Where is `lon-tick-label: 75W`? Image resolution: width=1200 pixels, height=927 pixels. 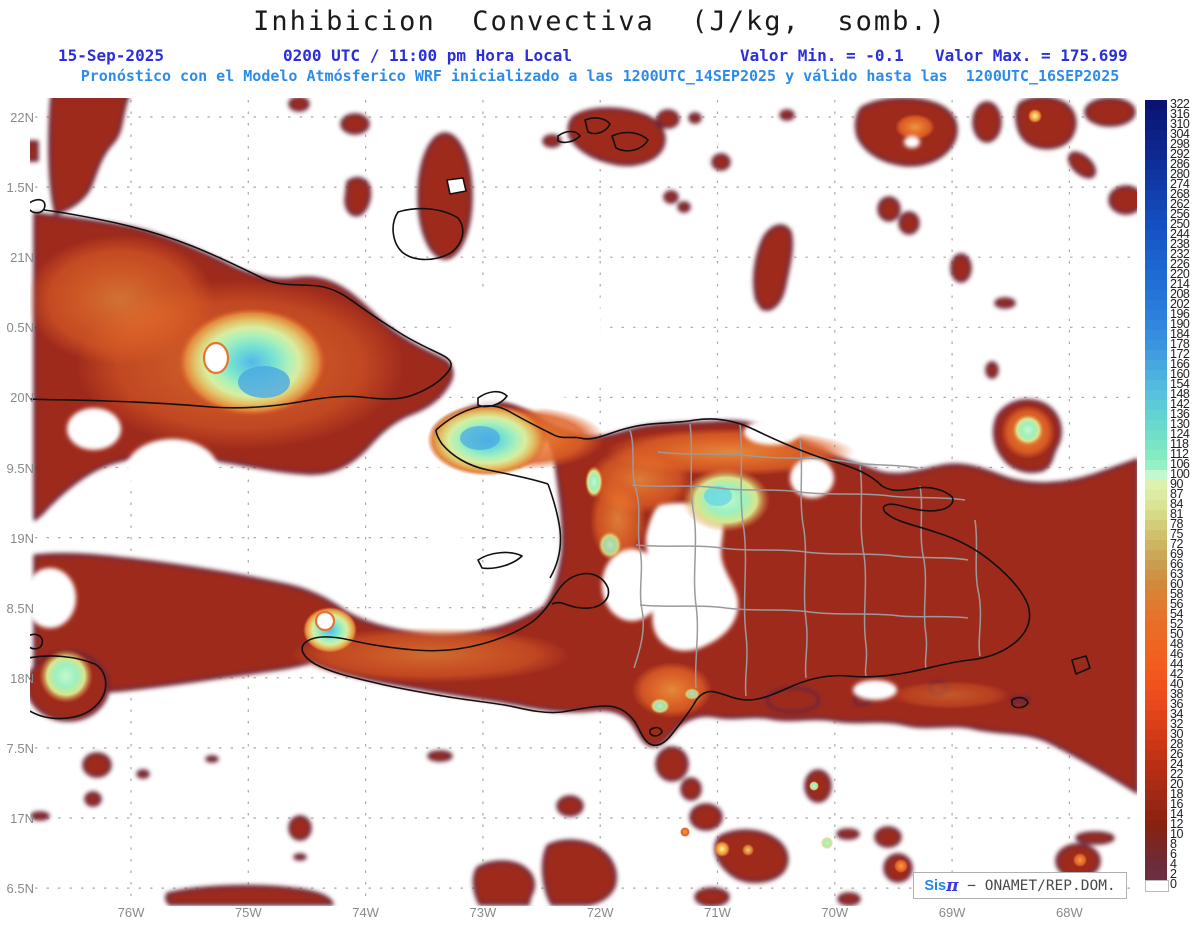
lon-tick-label: 75W is located at coordinates (248, 912).